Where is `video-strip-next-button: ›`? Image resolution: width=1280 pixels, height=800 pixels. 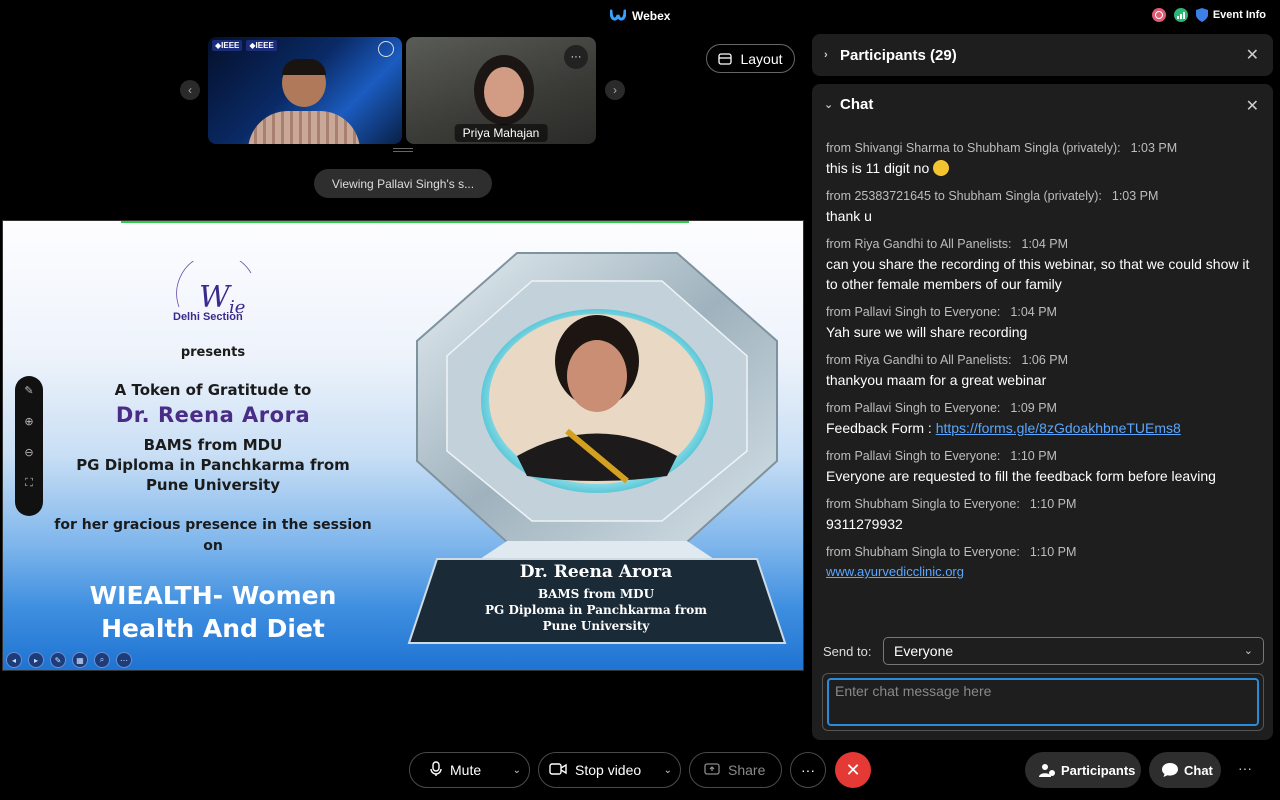 video-strip-next-button: › is located at coordinates (615, 90).